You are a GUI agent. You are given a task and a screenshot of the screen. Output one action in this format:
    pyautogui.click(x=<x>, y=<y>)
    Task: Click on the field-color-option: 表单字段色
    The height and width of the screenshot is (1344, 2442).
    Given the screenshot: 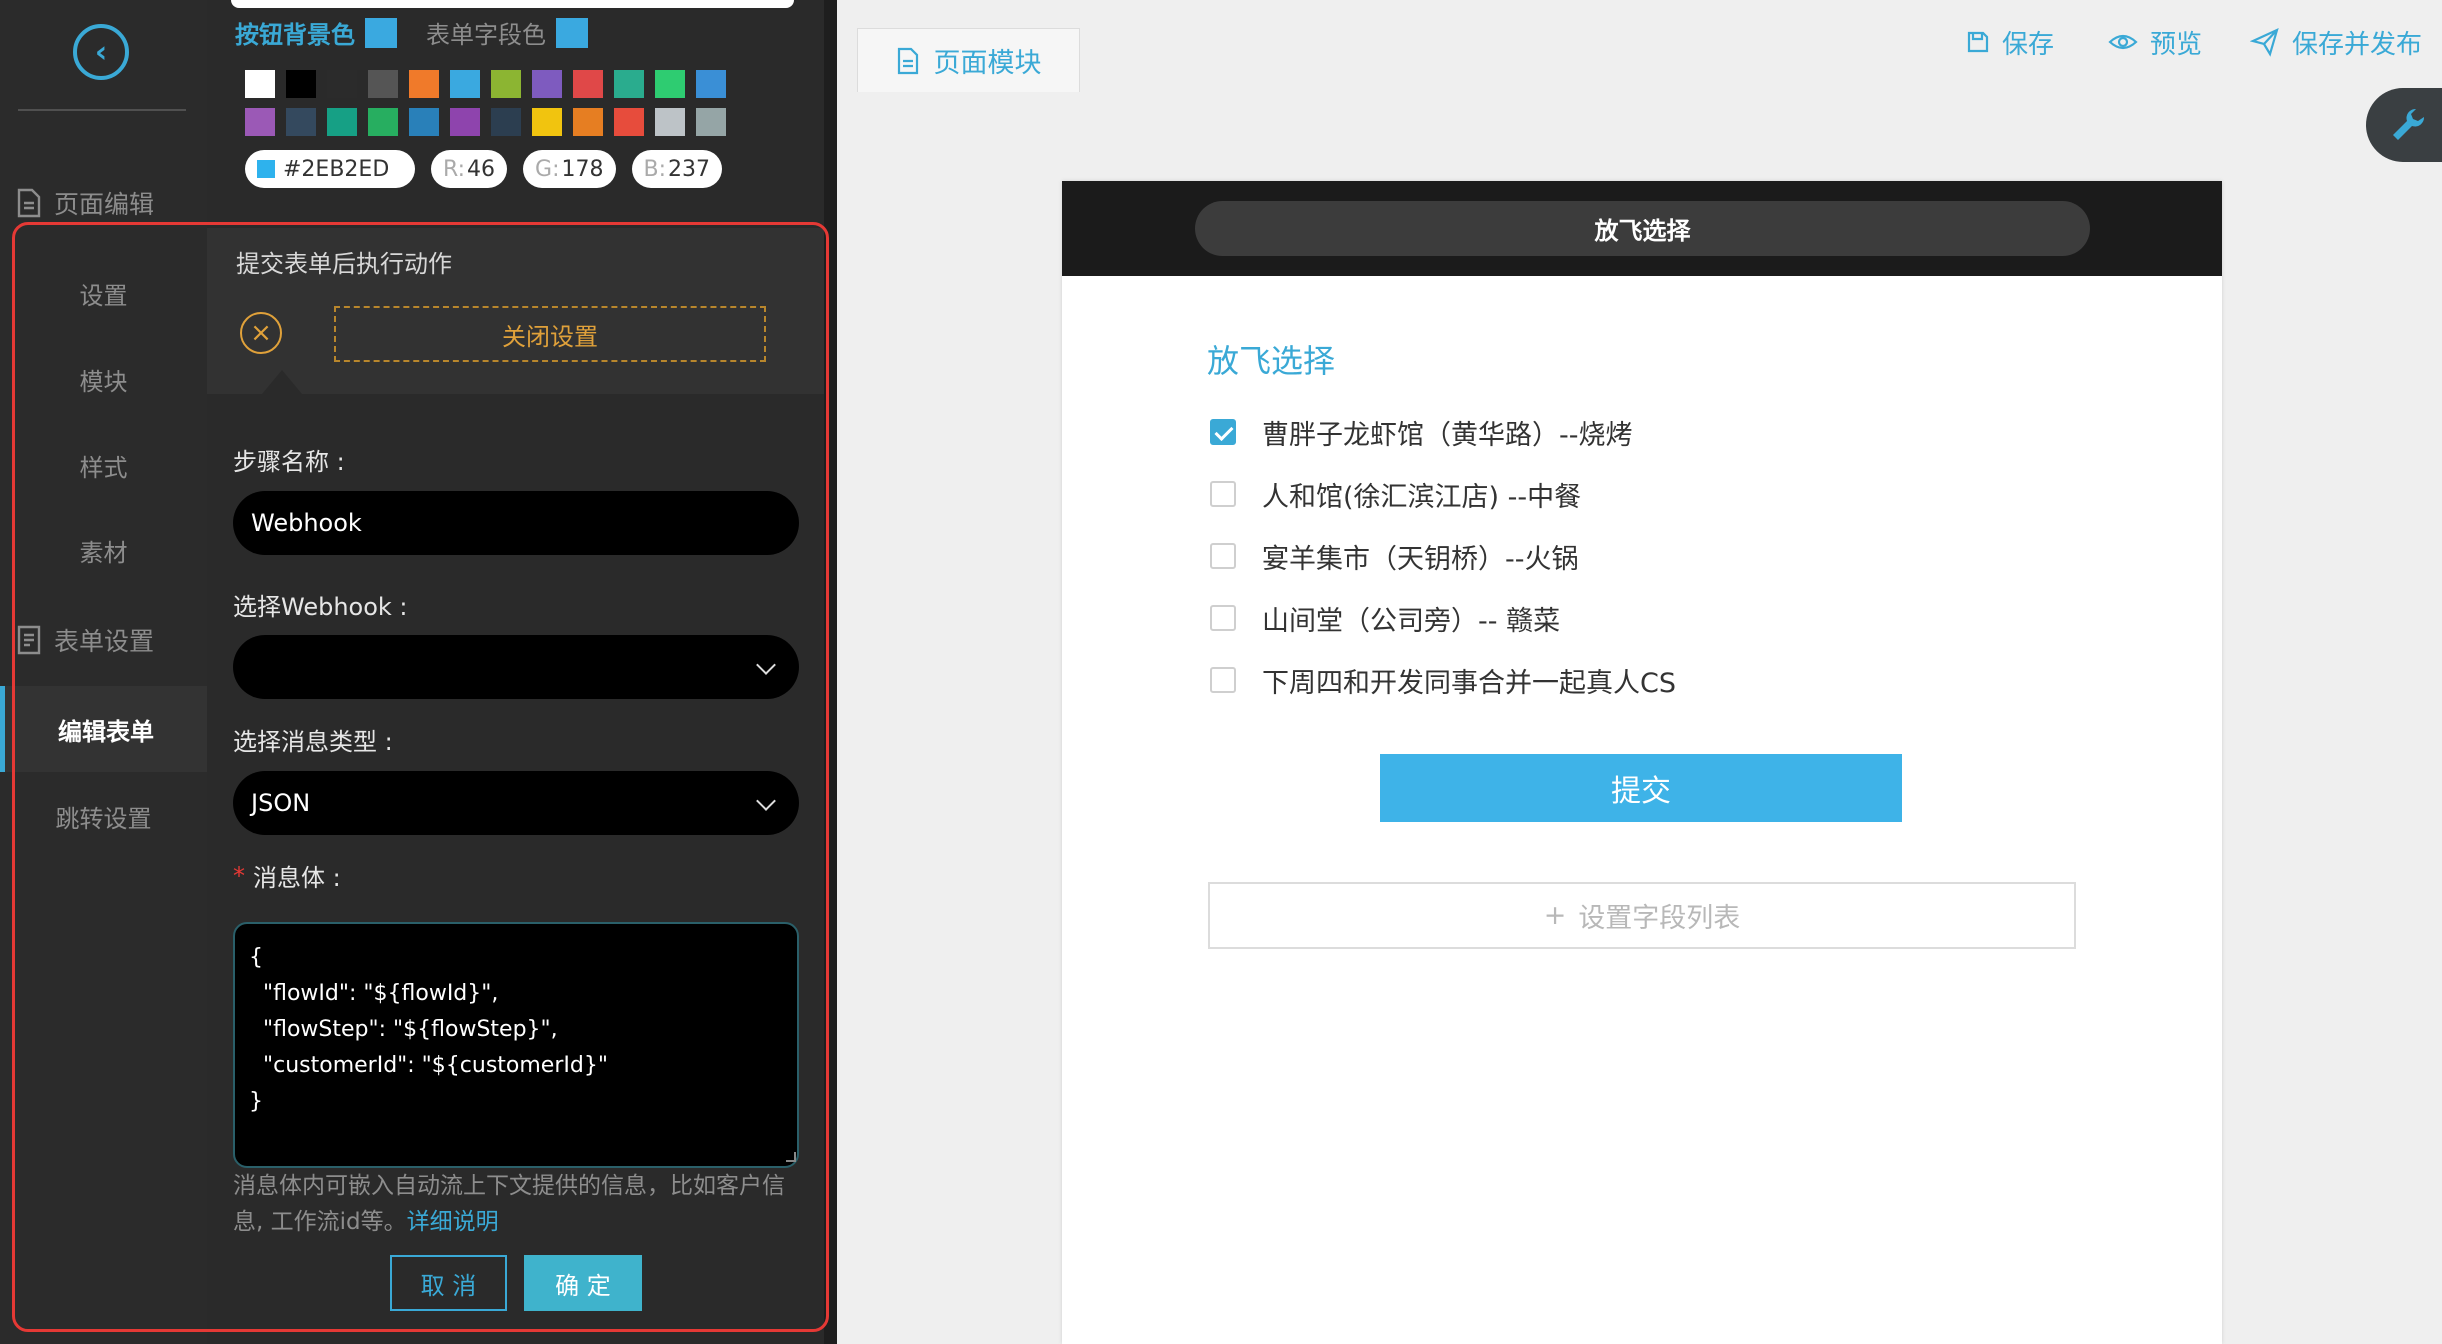 What is the action you would take?
    pyautogui.click(x=507, y=32)
    